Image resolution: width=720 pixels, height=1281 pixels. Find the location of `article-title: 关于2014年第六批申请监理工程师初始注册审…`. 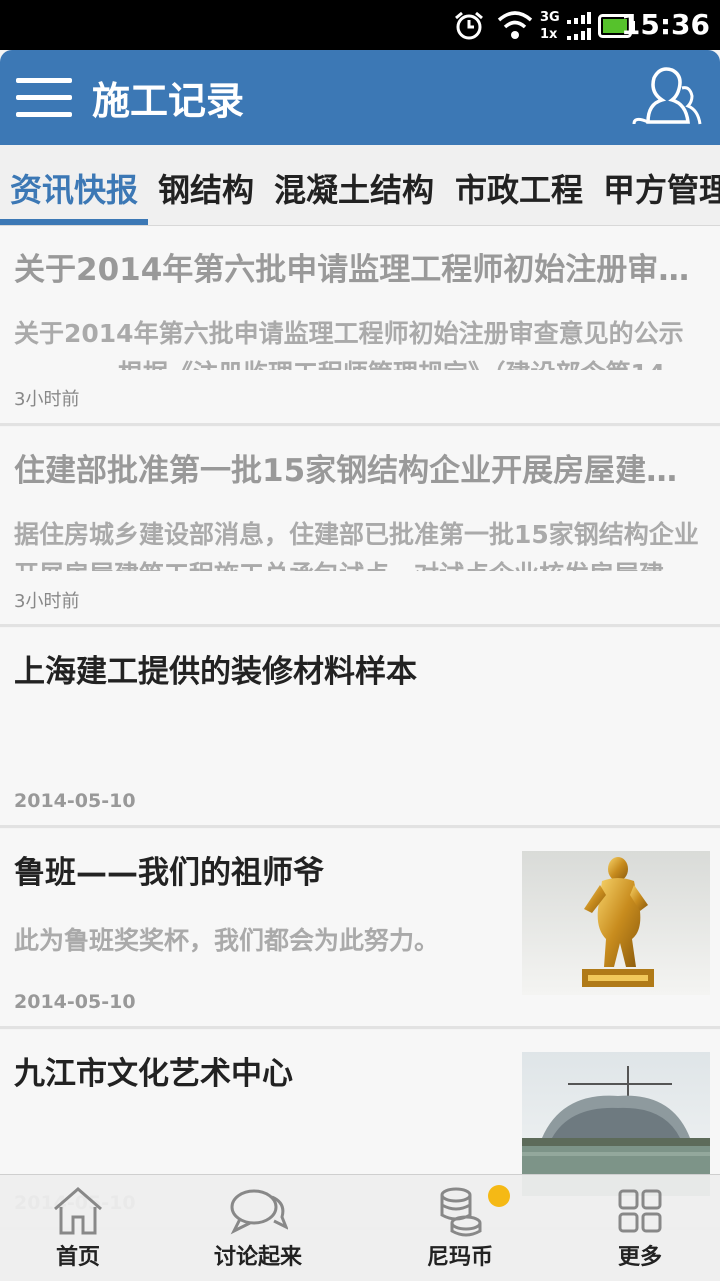

article-title: 关于2014年第六批申请监理工程师初始注册审… is located at coordinates (352, 270).